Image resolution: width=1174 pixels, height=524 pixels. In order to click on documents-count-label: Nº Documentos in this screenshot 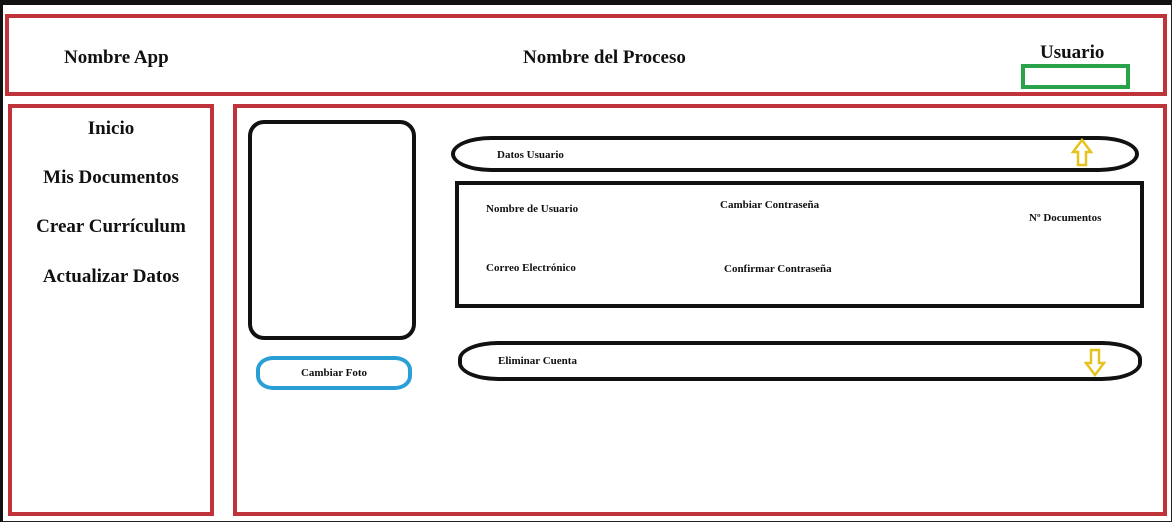, I will do `click(1065, 218)`.